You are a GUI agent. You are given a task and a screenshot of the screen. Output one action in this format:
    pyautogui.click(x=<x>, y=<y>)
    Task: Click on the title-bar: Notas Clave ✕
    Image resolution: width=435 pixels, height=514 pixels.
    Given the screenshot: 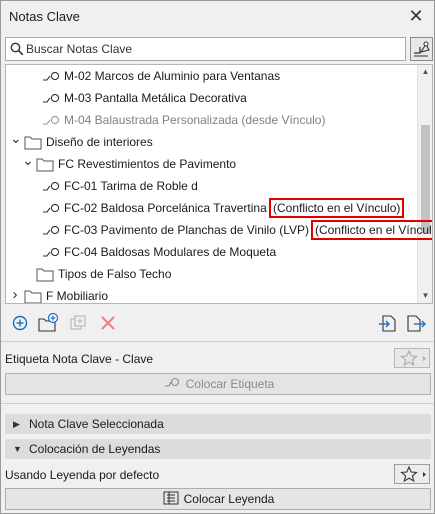 What is the action you would take?
    pyautogui.click(x=217, y=17)
    